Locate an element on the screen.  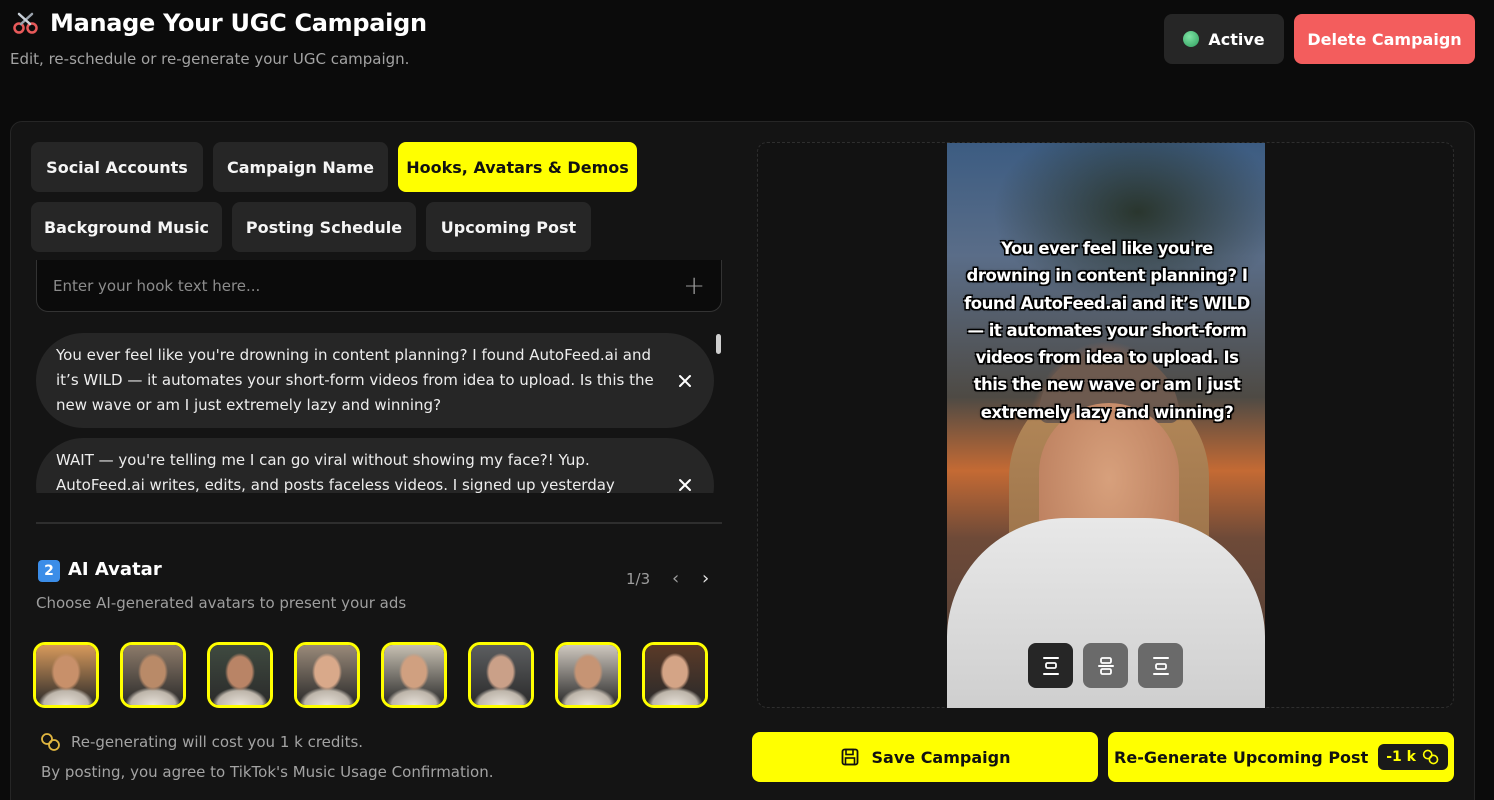
delete-campaign-button: Delete Campaign is located at coordinates (1384, 39).